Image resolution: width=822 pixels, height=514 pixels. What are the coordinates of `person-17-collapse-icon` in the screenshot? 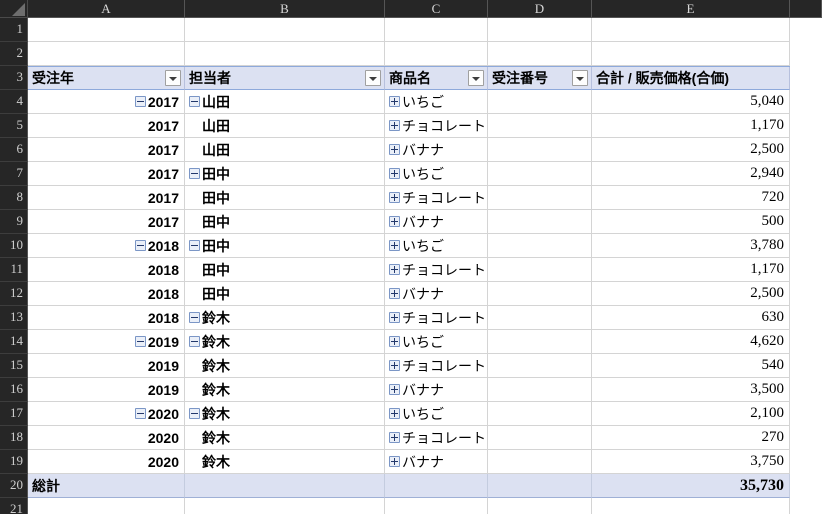 It's located at (194, 413).